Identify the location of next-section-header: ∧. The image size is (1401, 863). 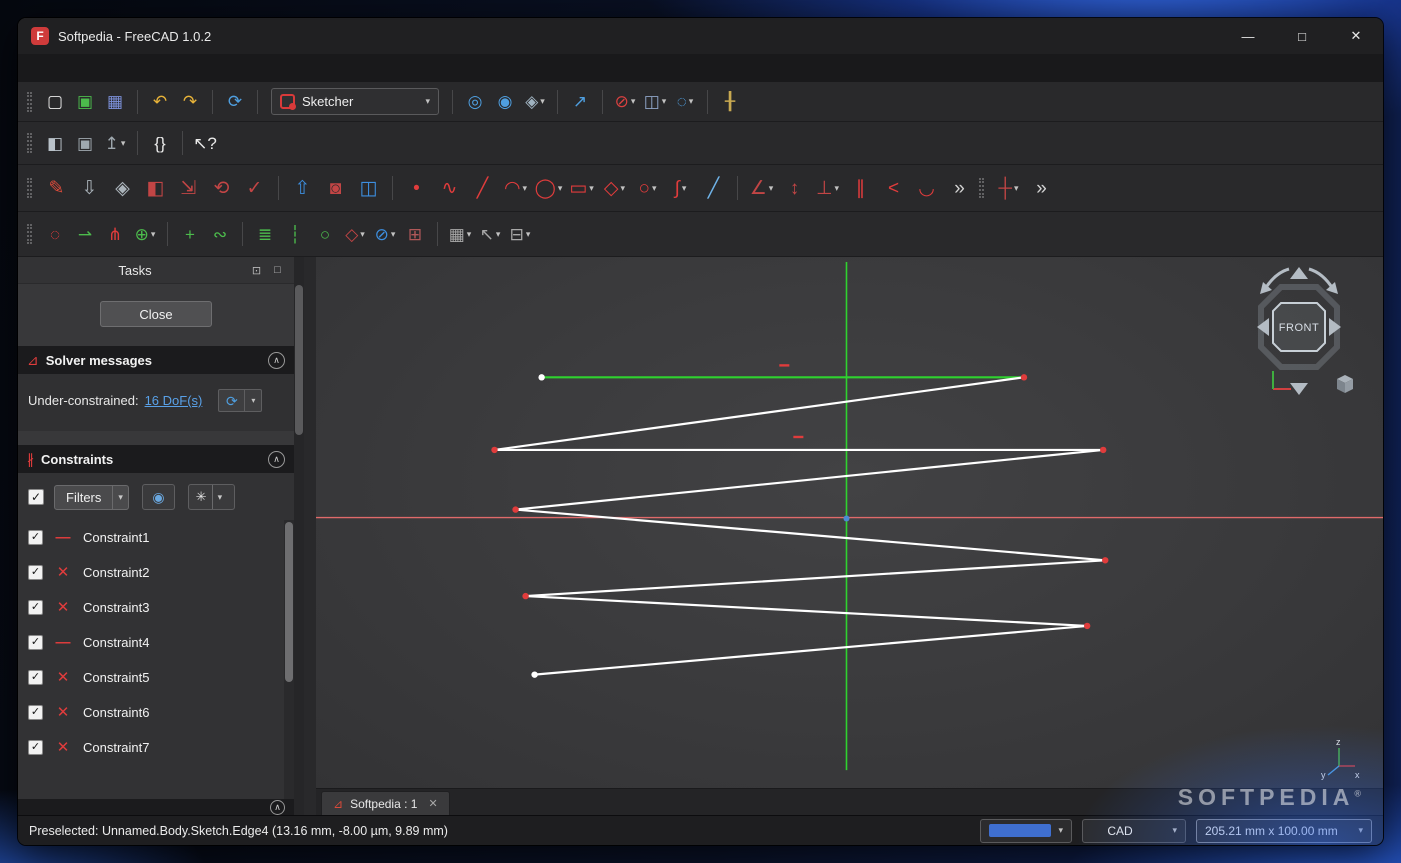
(156, 807).